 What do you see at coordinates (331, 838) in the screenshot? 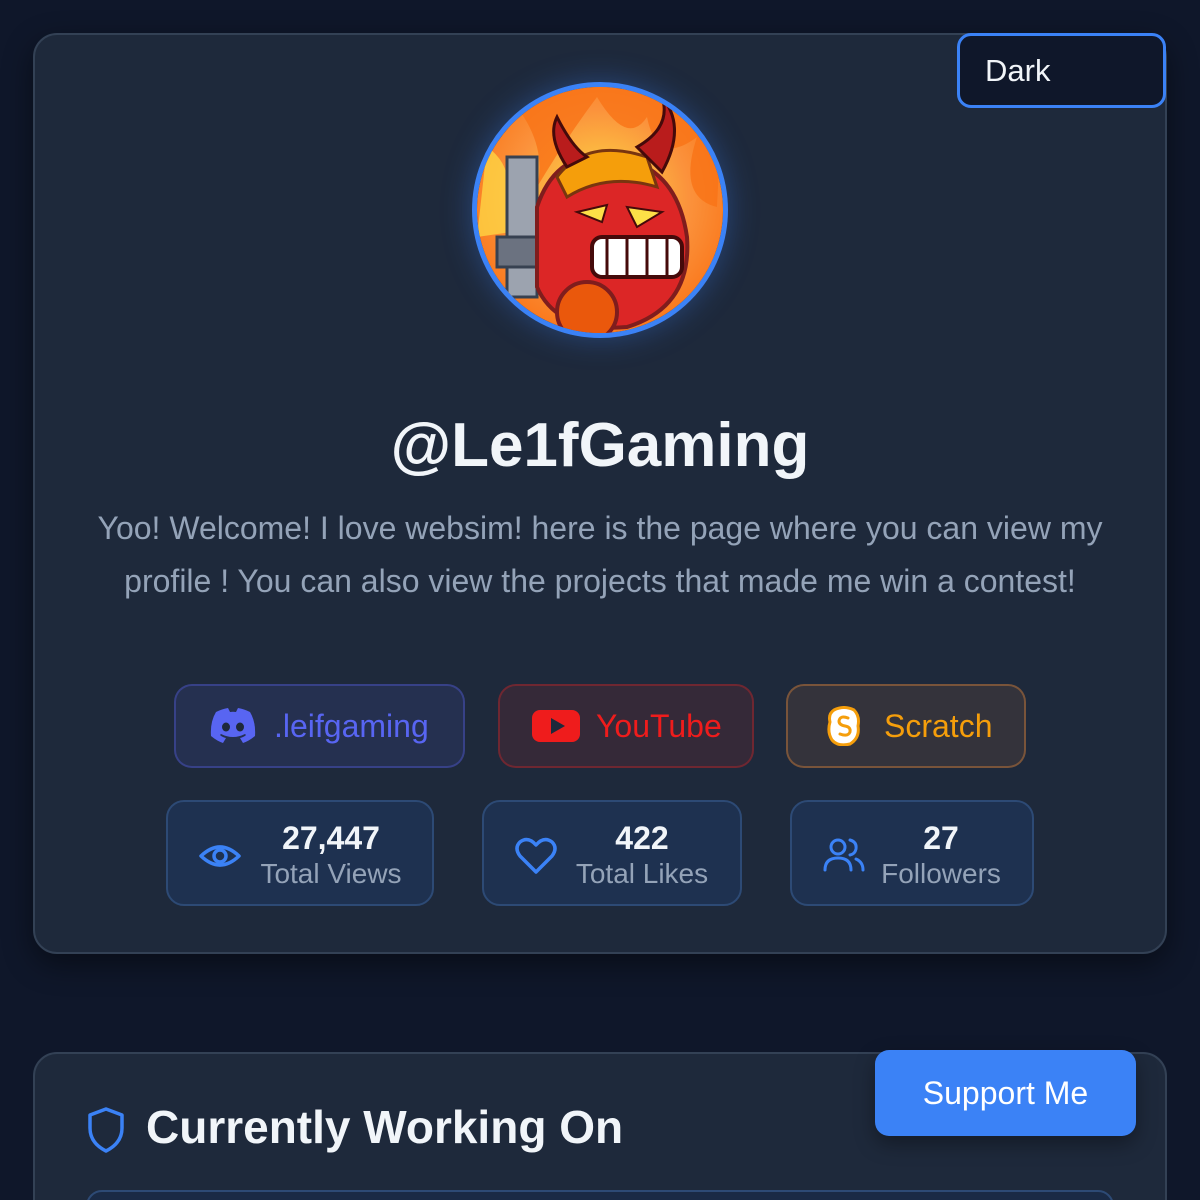
I see `stat-value: 27,447` at bounding box center [331, 838].